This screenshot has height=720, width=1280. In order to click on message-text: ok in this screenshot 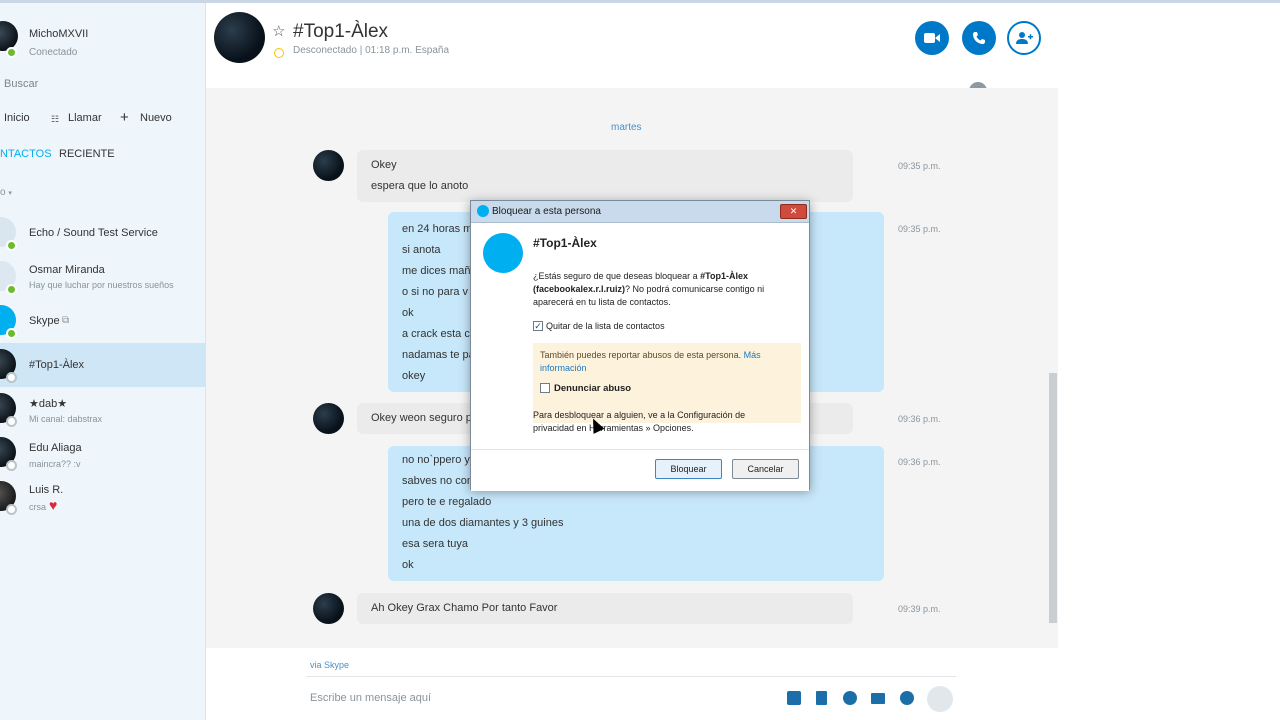, I will do `click(408, 313)`.